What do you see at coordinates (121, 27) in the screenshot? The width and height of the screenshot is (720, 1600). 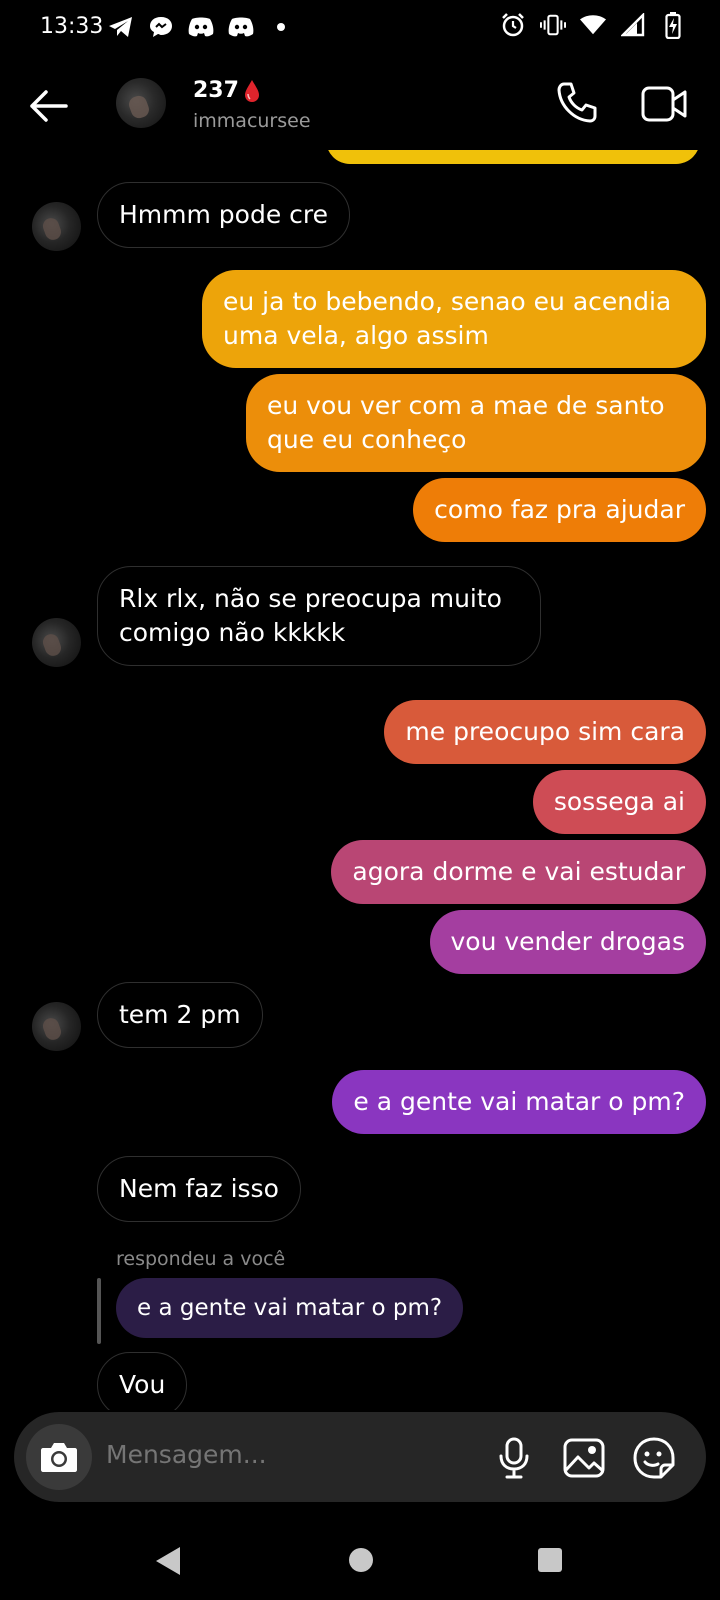 I see `telegram-icon` at bounding box center [121, 27].